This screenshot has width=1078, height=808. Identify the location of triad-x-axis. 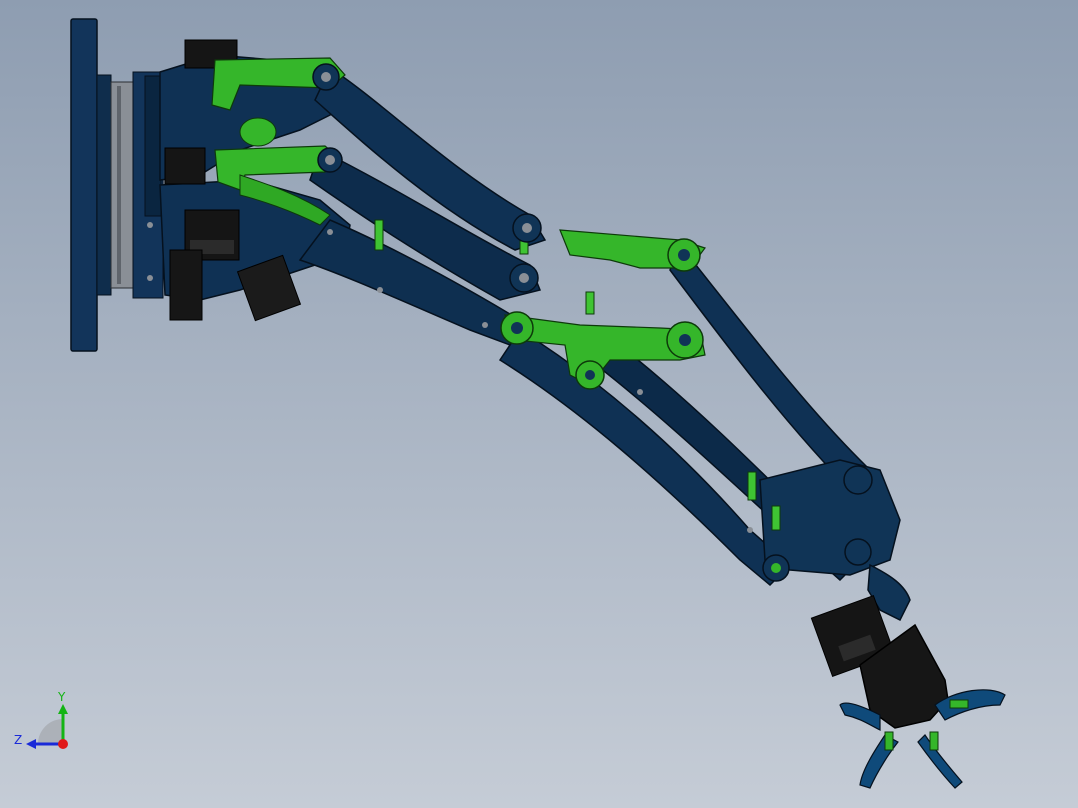
(63, 744).